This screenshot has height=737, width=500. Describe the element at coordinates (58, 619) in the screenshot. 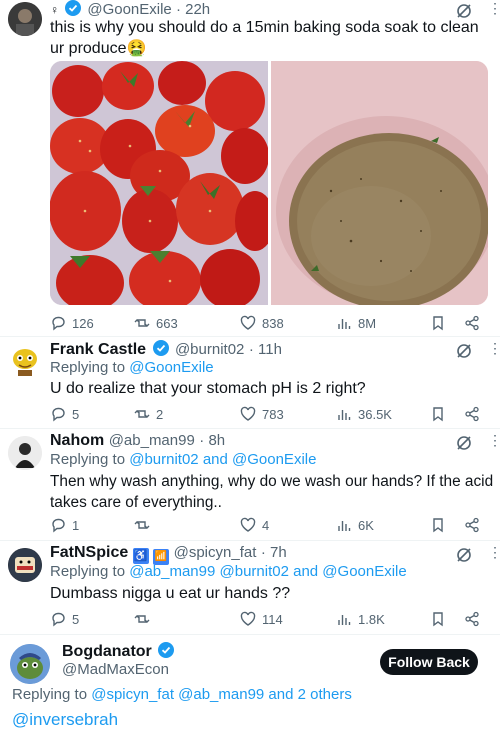

I see `reply-icon` at that location.